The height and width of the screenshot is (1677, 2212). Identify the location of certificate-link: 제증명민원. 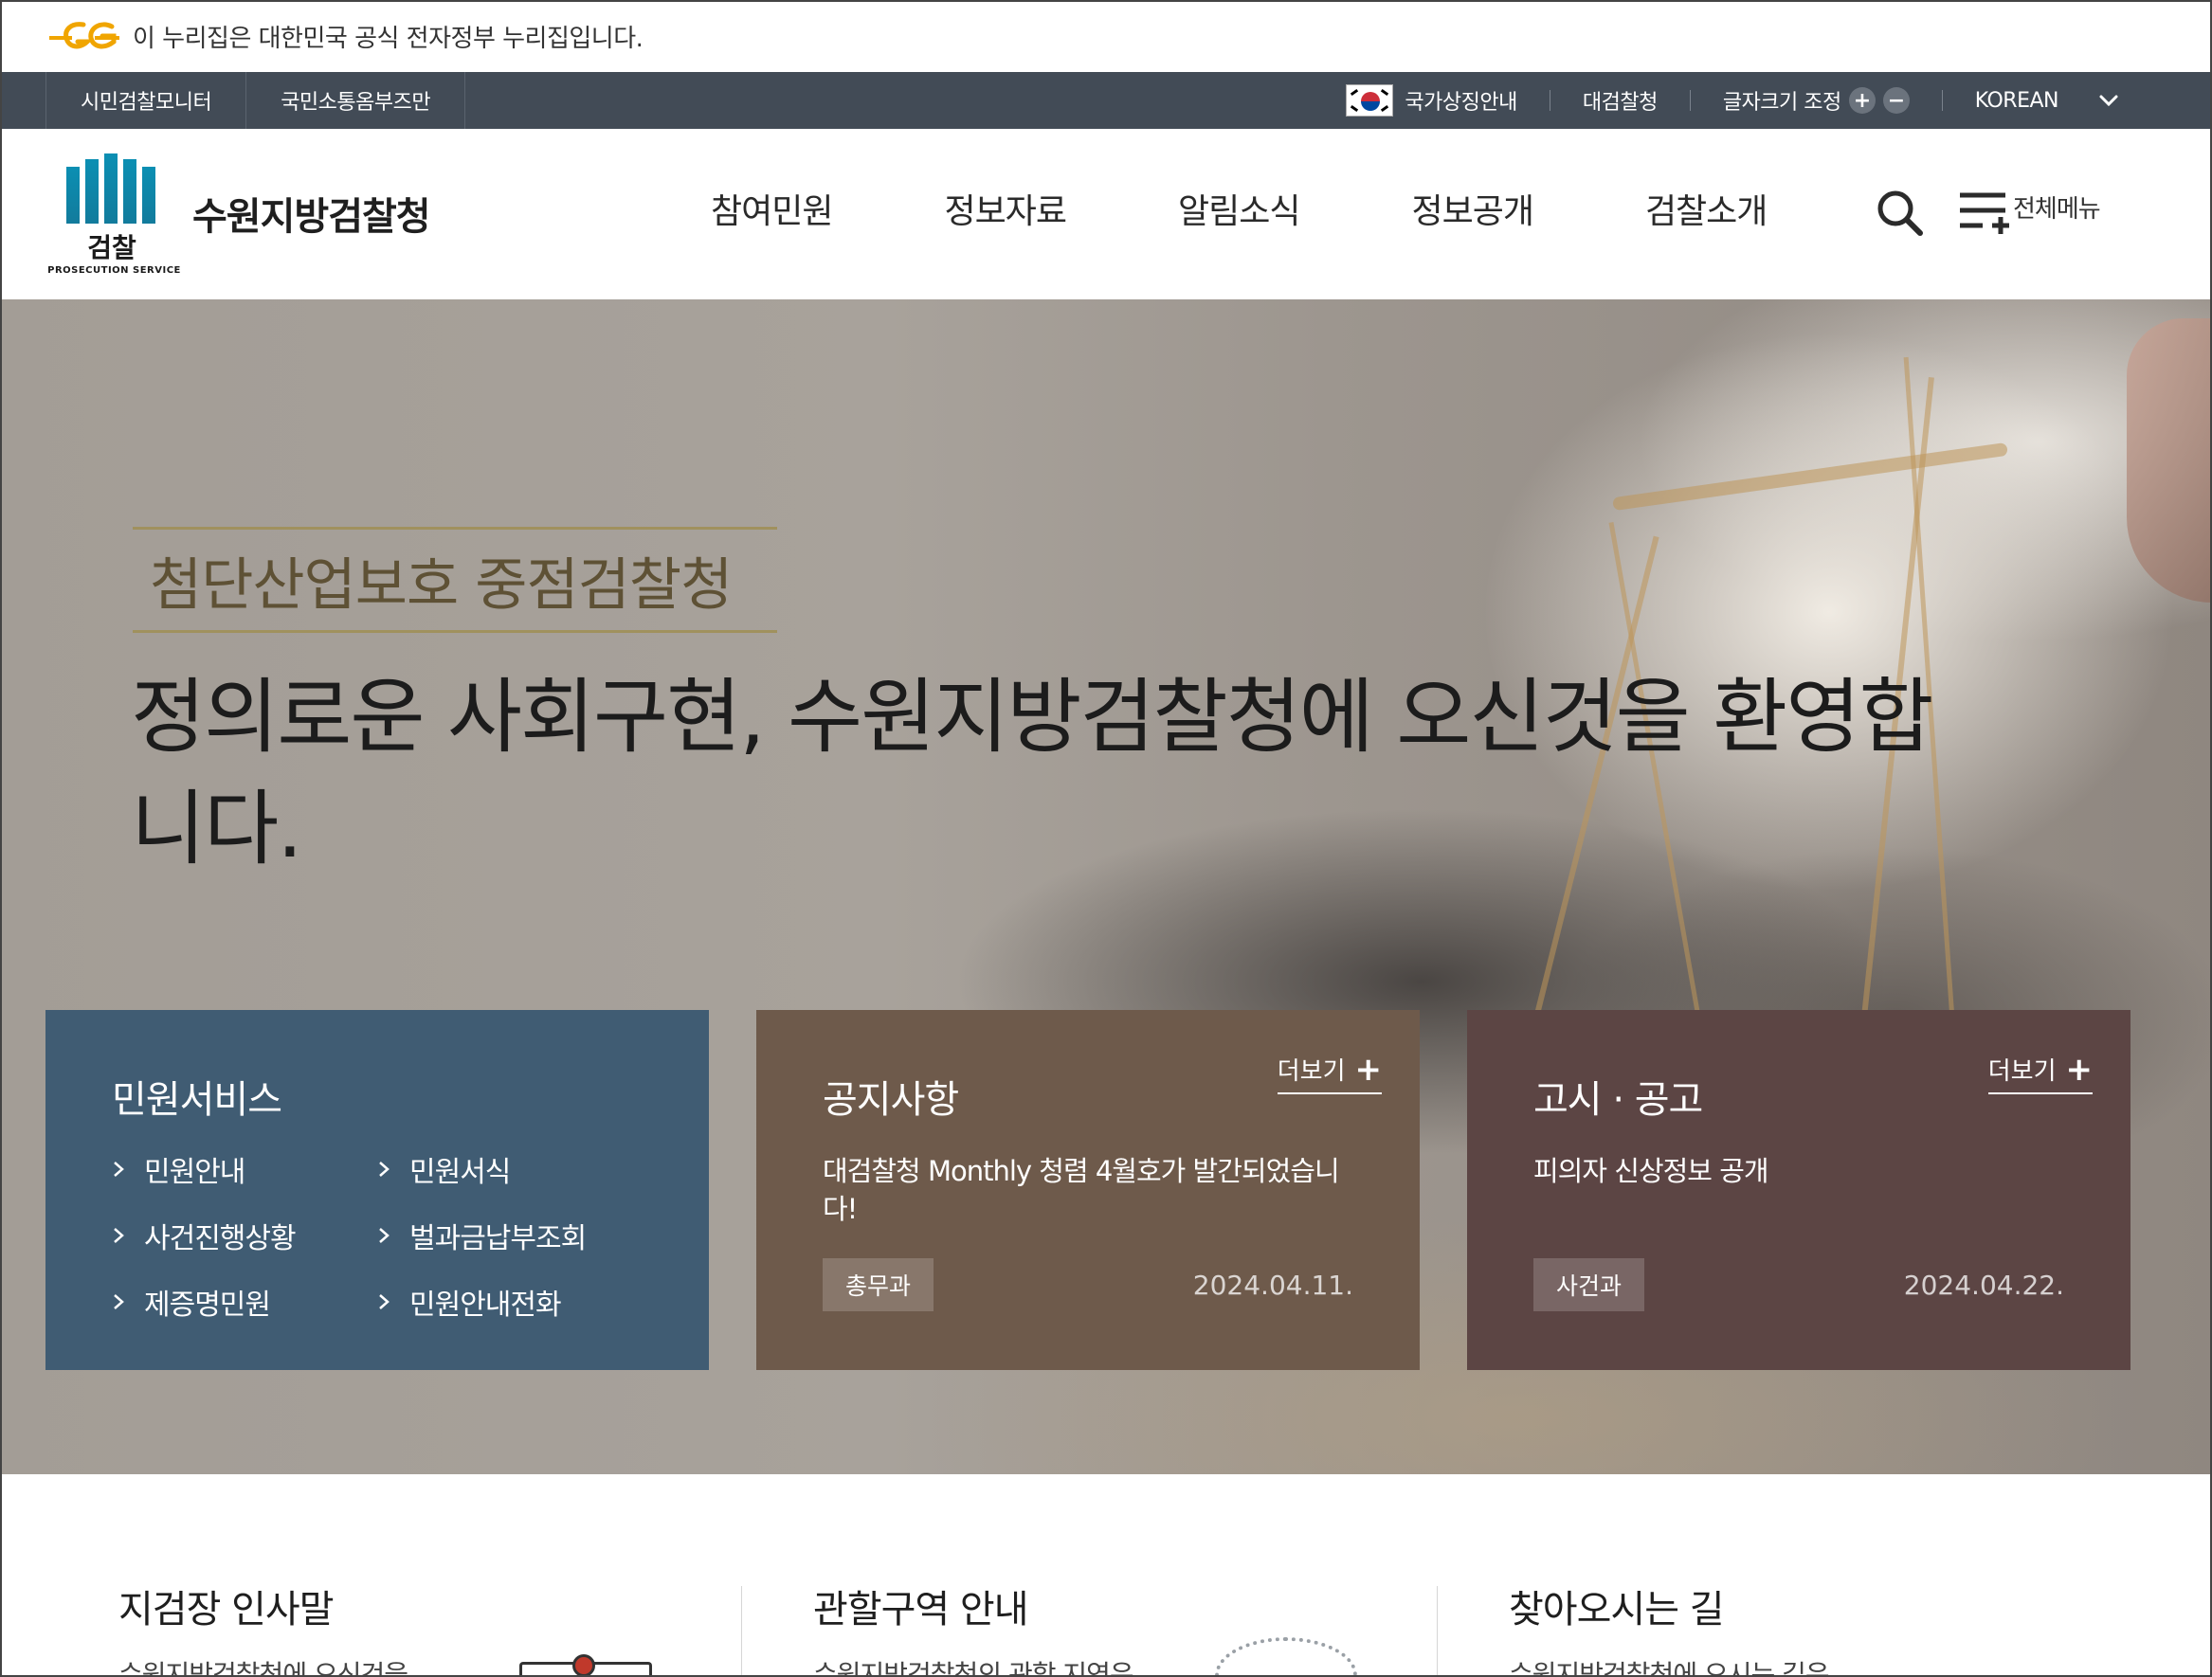
(245, 1302).